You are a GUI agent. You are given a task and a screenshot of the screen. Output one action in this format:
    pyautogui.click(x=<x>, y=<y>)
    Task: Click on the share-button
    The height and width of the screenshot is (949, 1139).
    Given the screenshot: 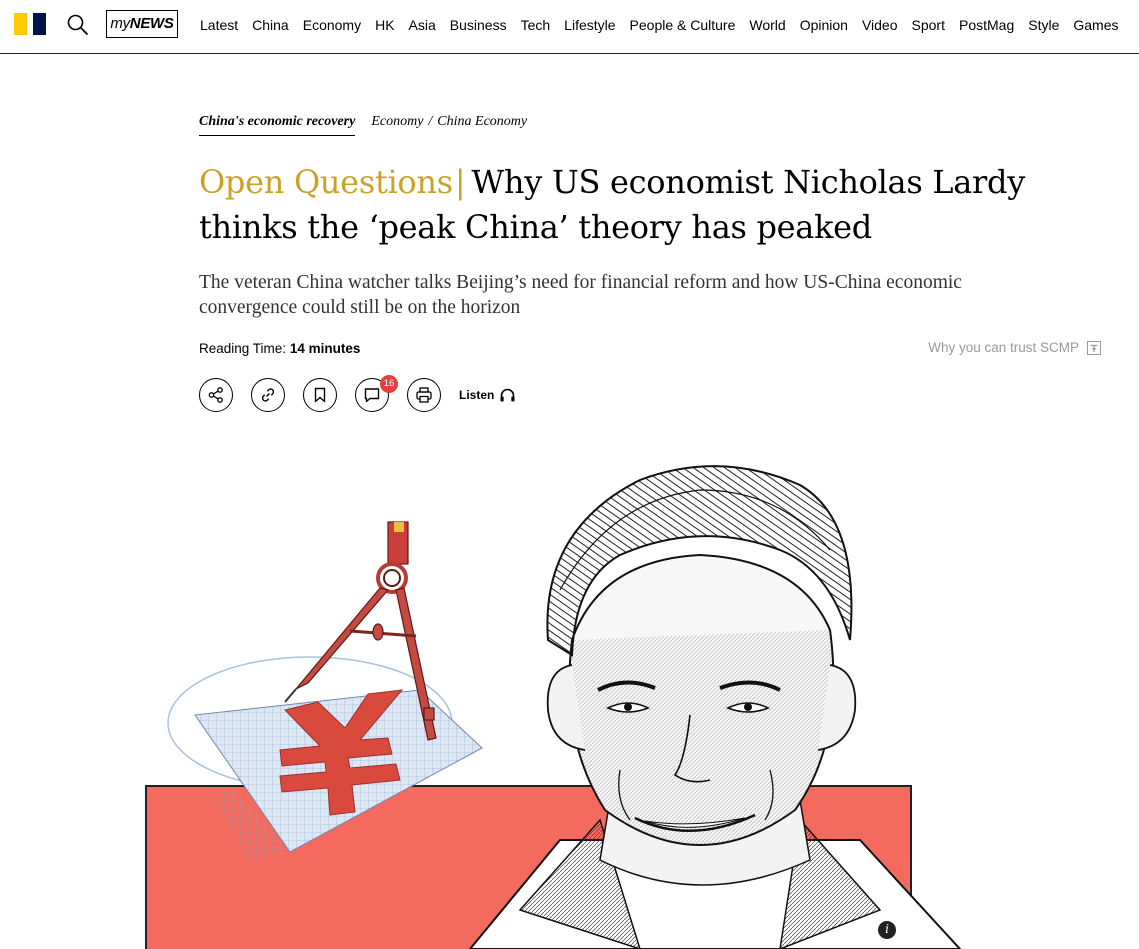 What is the action you would take?
    pyautogui.click(x=216, y=395)
    